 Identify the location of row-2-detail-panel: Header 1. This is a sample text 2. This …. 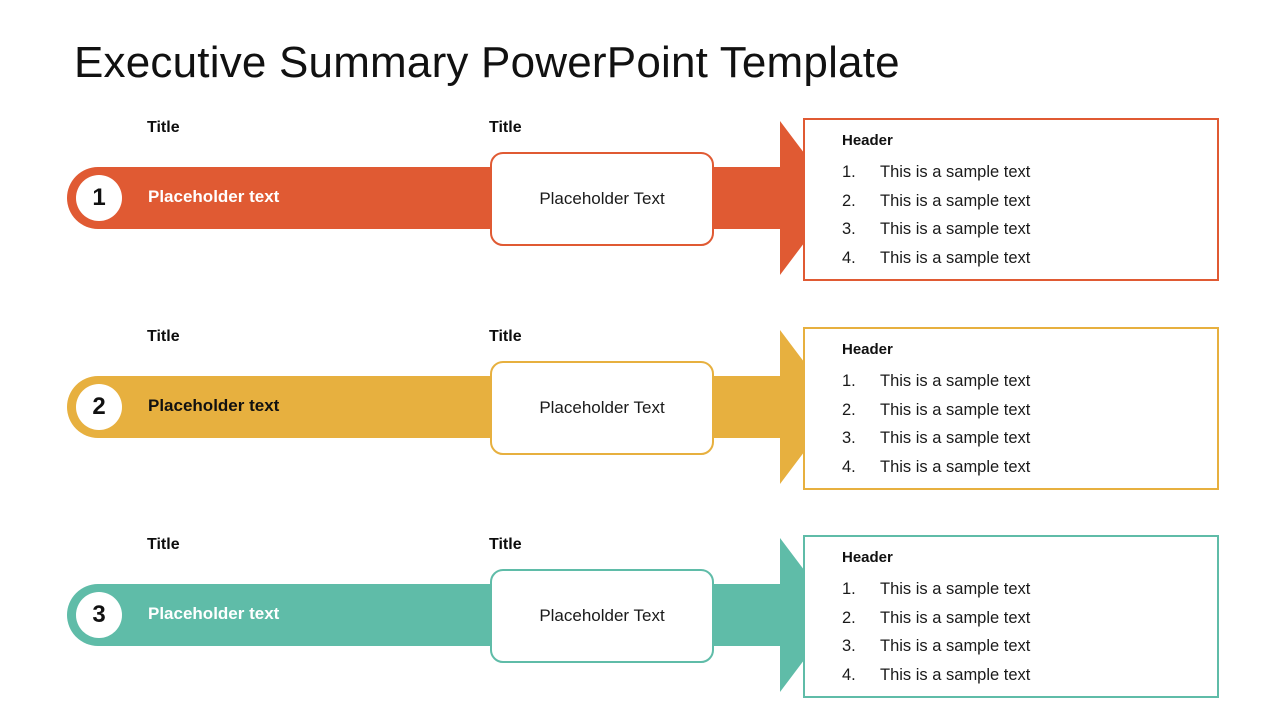
(1011, 408).